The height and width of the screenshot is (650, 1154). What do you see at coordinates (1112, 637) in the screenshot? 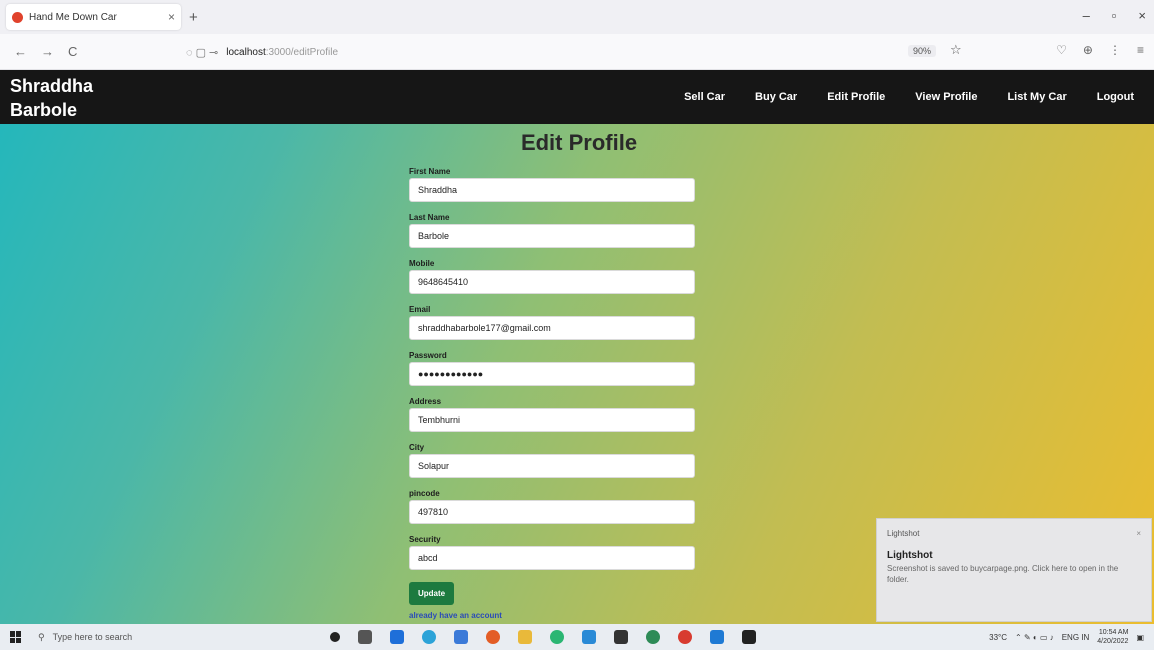
I see `clock: 10:54 AM 4/20/2022` at bounding box center [1112, 637].